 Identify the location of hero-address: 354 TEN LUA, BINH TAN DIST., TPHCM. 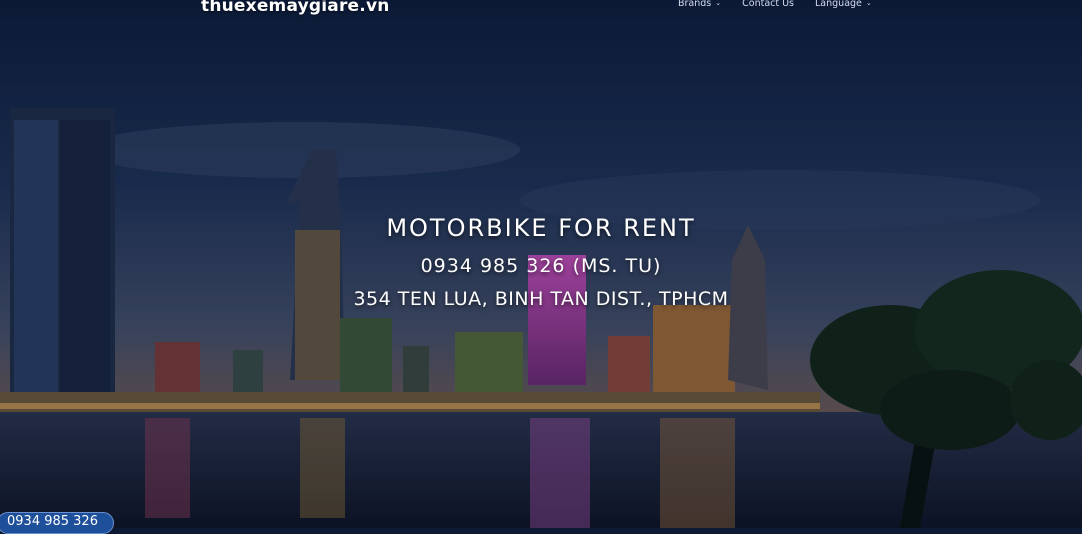
(541, 299).